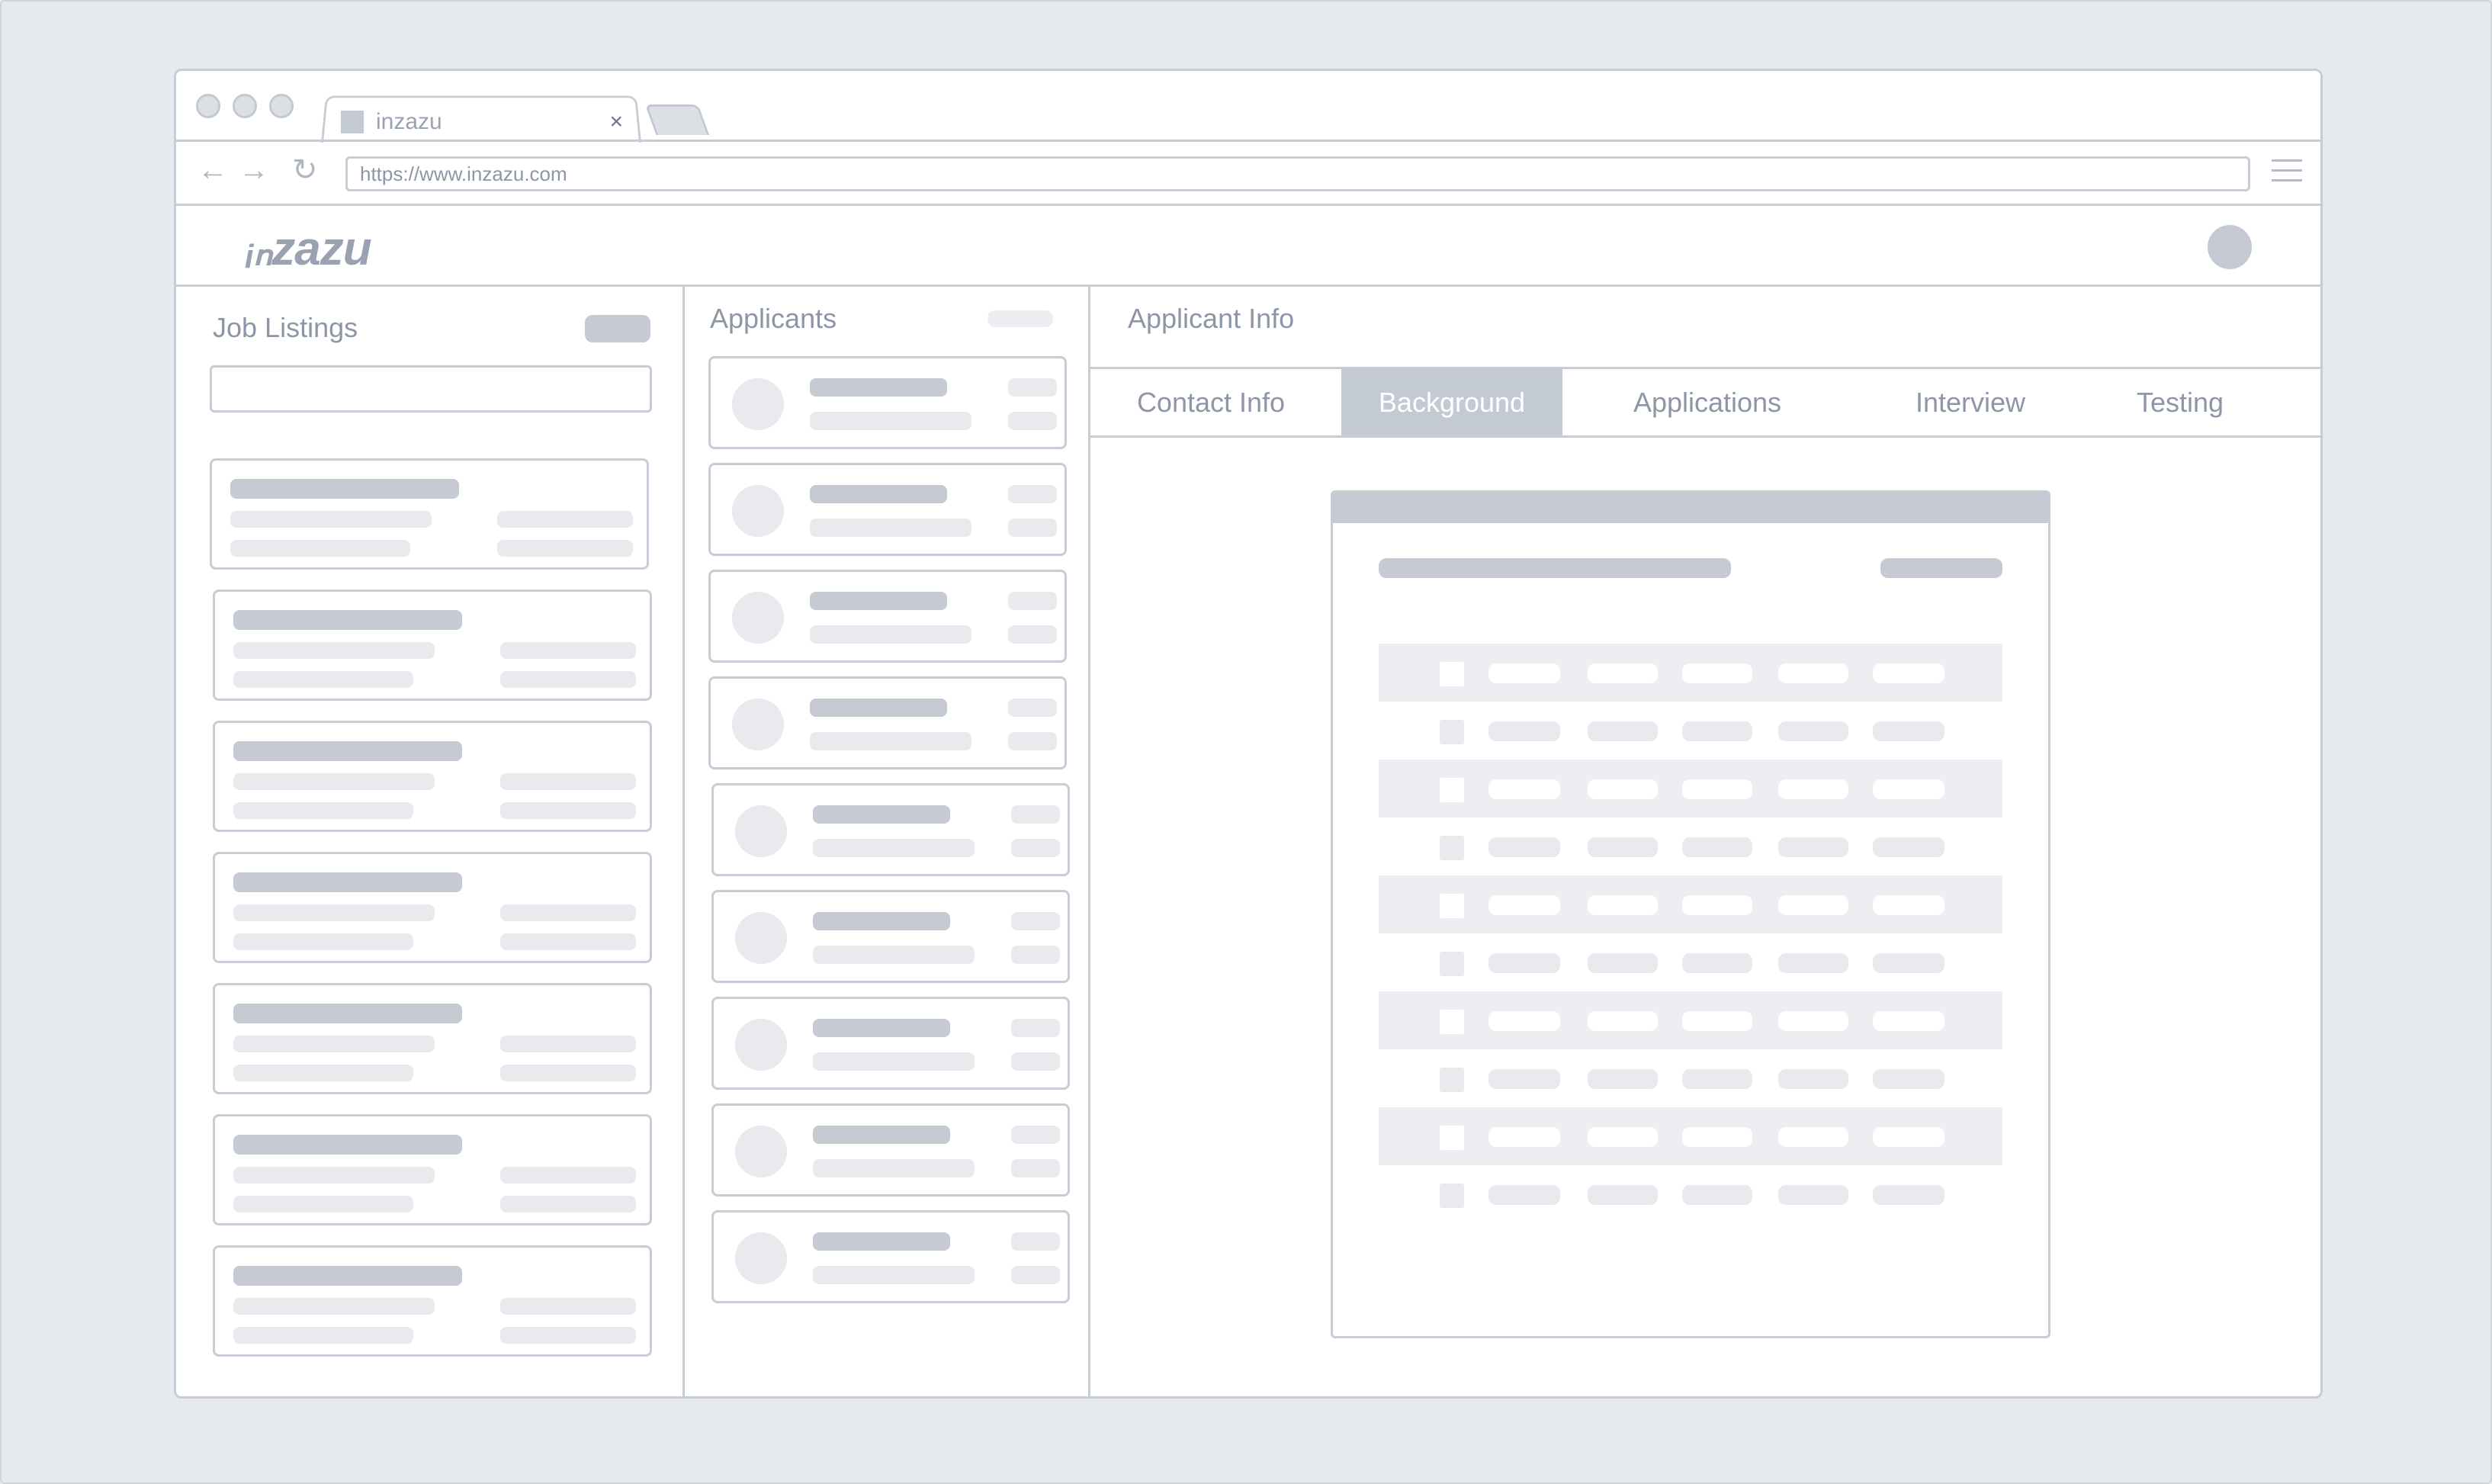 This screenshot has width=2492, height=1484. I want to click on hamburger-menu-icon, so click(2287, 174).